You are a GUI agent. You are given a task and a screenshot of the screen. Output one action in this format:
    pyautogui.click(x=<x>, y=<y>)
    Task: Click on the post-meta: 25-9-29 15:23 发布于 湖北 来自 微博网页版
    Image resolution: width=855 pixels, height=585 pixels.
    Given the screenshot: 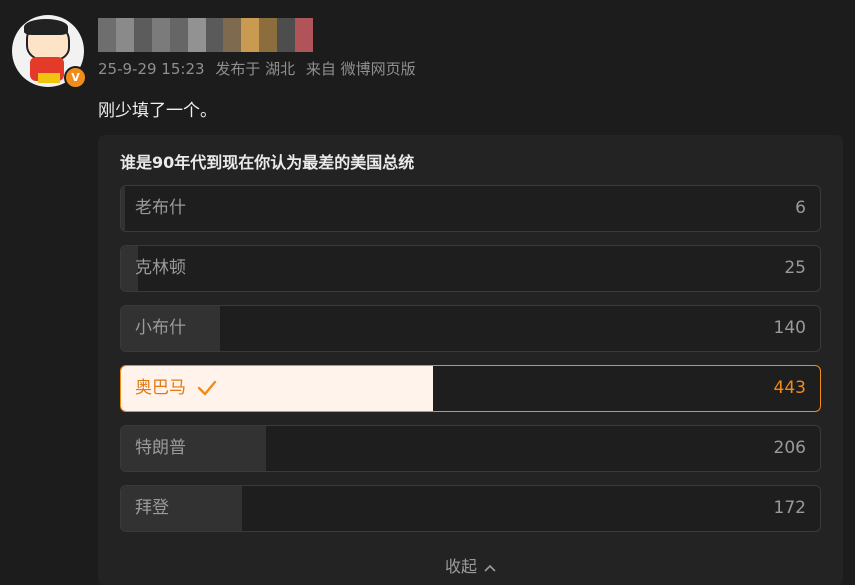 What is the action you would take?
    pyautogui.click(x=260, y=68)
    